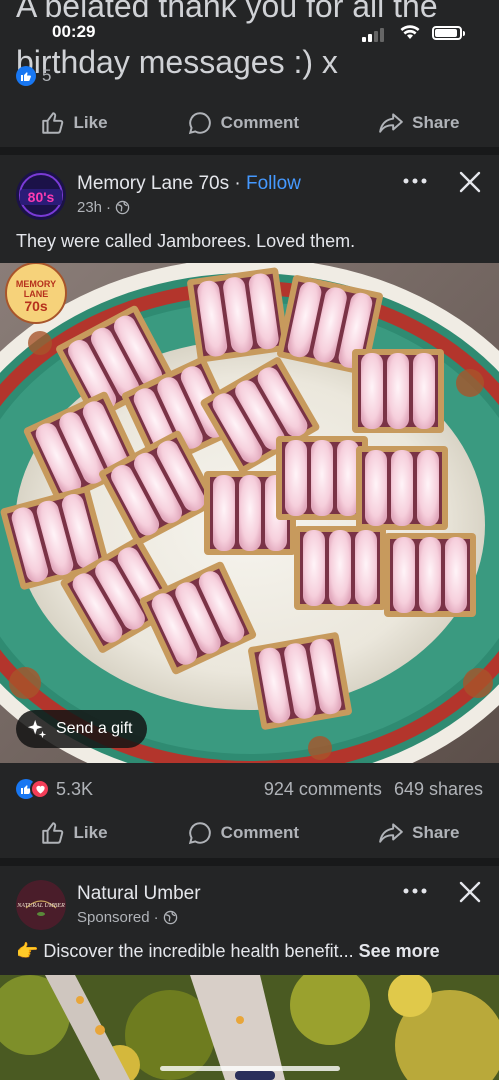  I want to click on svg-text: NATURAL UMBER, so click(40, 906).